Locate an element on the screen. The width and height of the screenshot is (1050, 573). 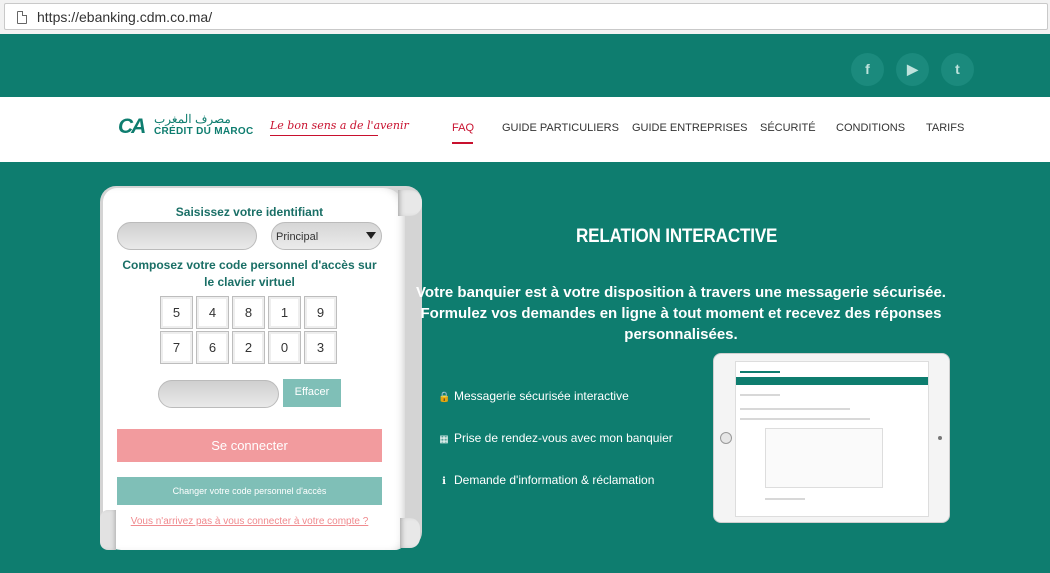
tablet-screen-logo is located at coordinates (760, 369).